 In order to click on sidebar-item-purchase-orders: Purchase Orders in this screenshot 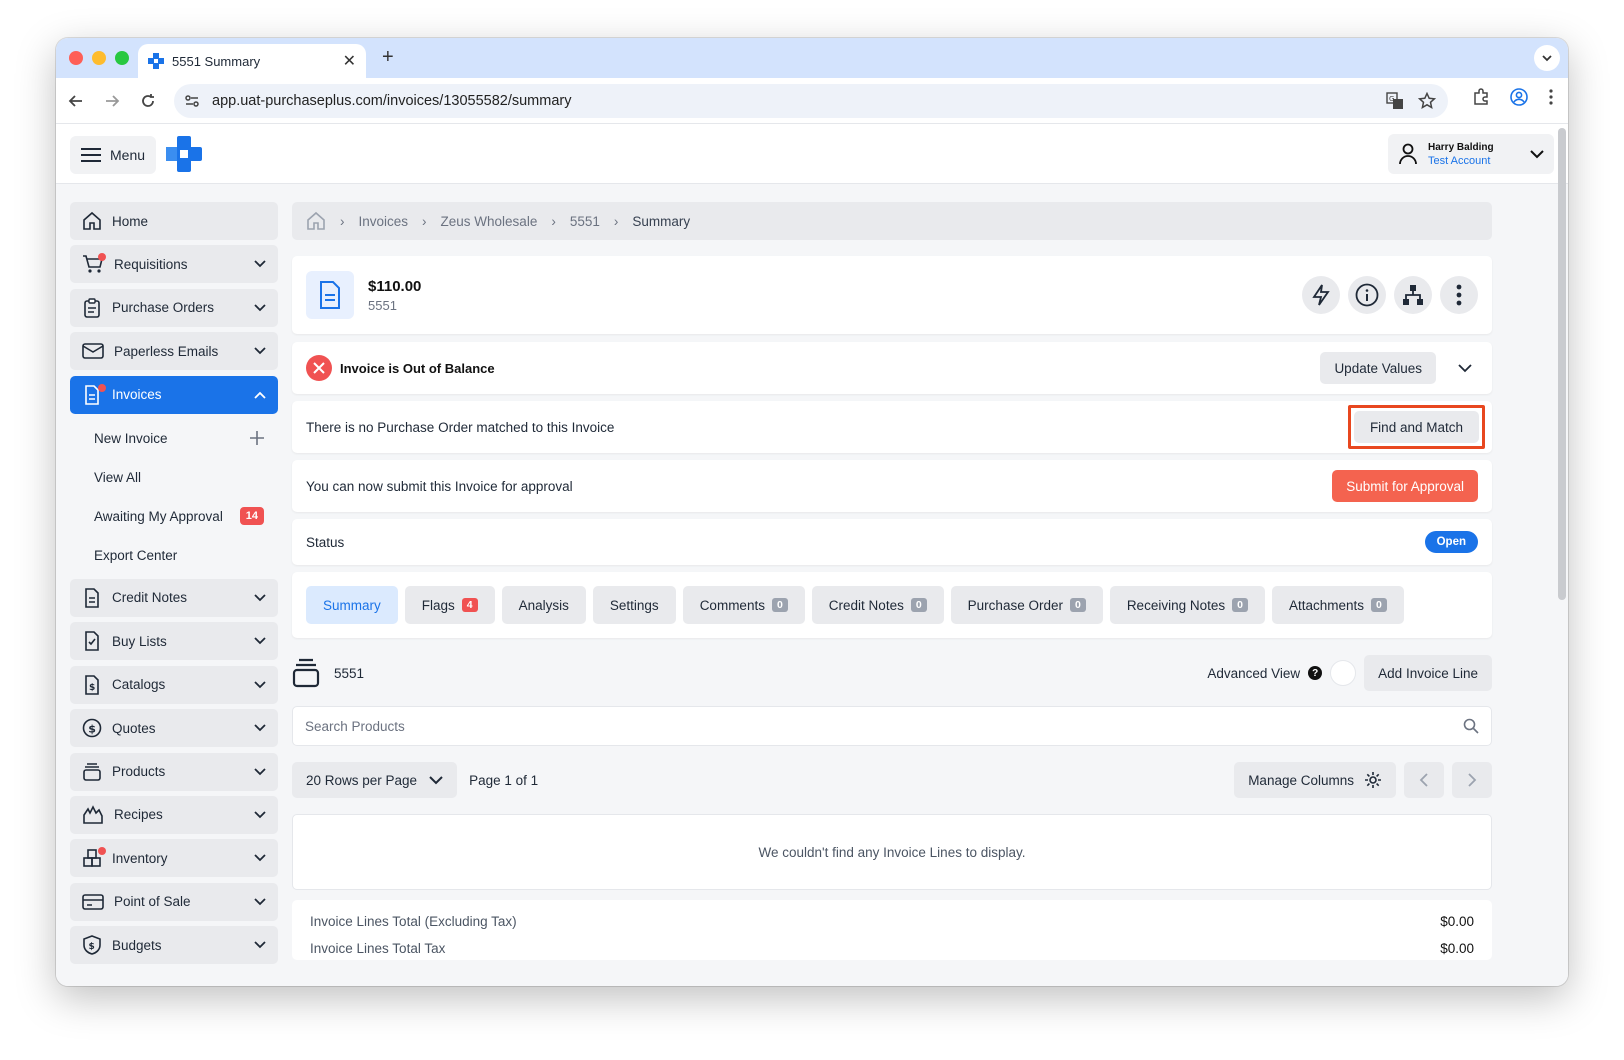, I will do `click(174, 307)`.